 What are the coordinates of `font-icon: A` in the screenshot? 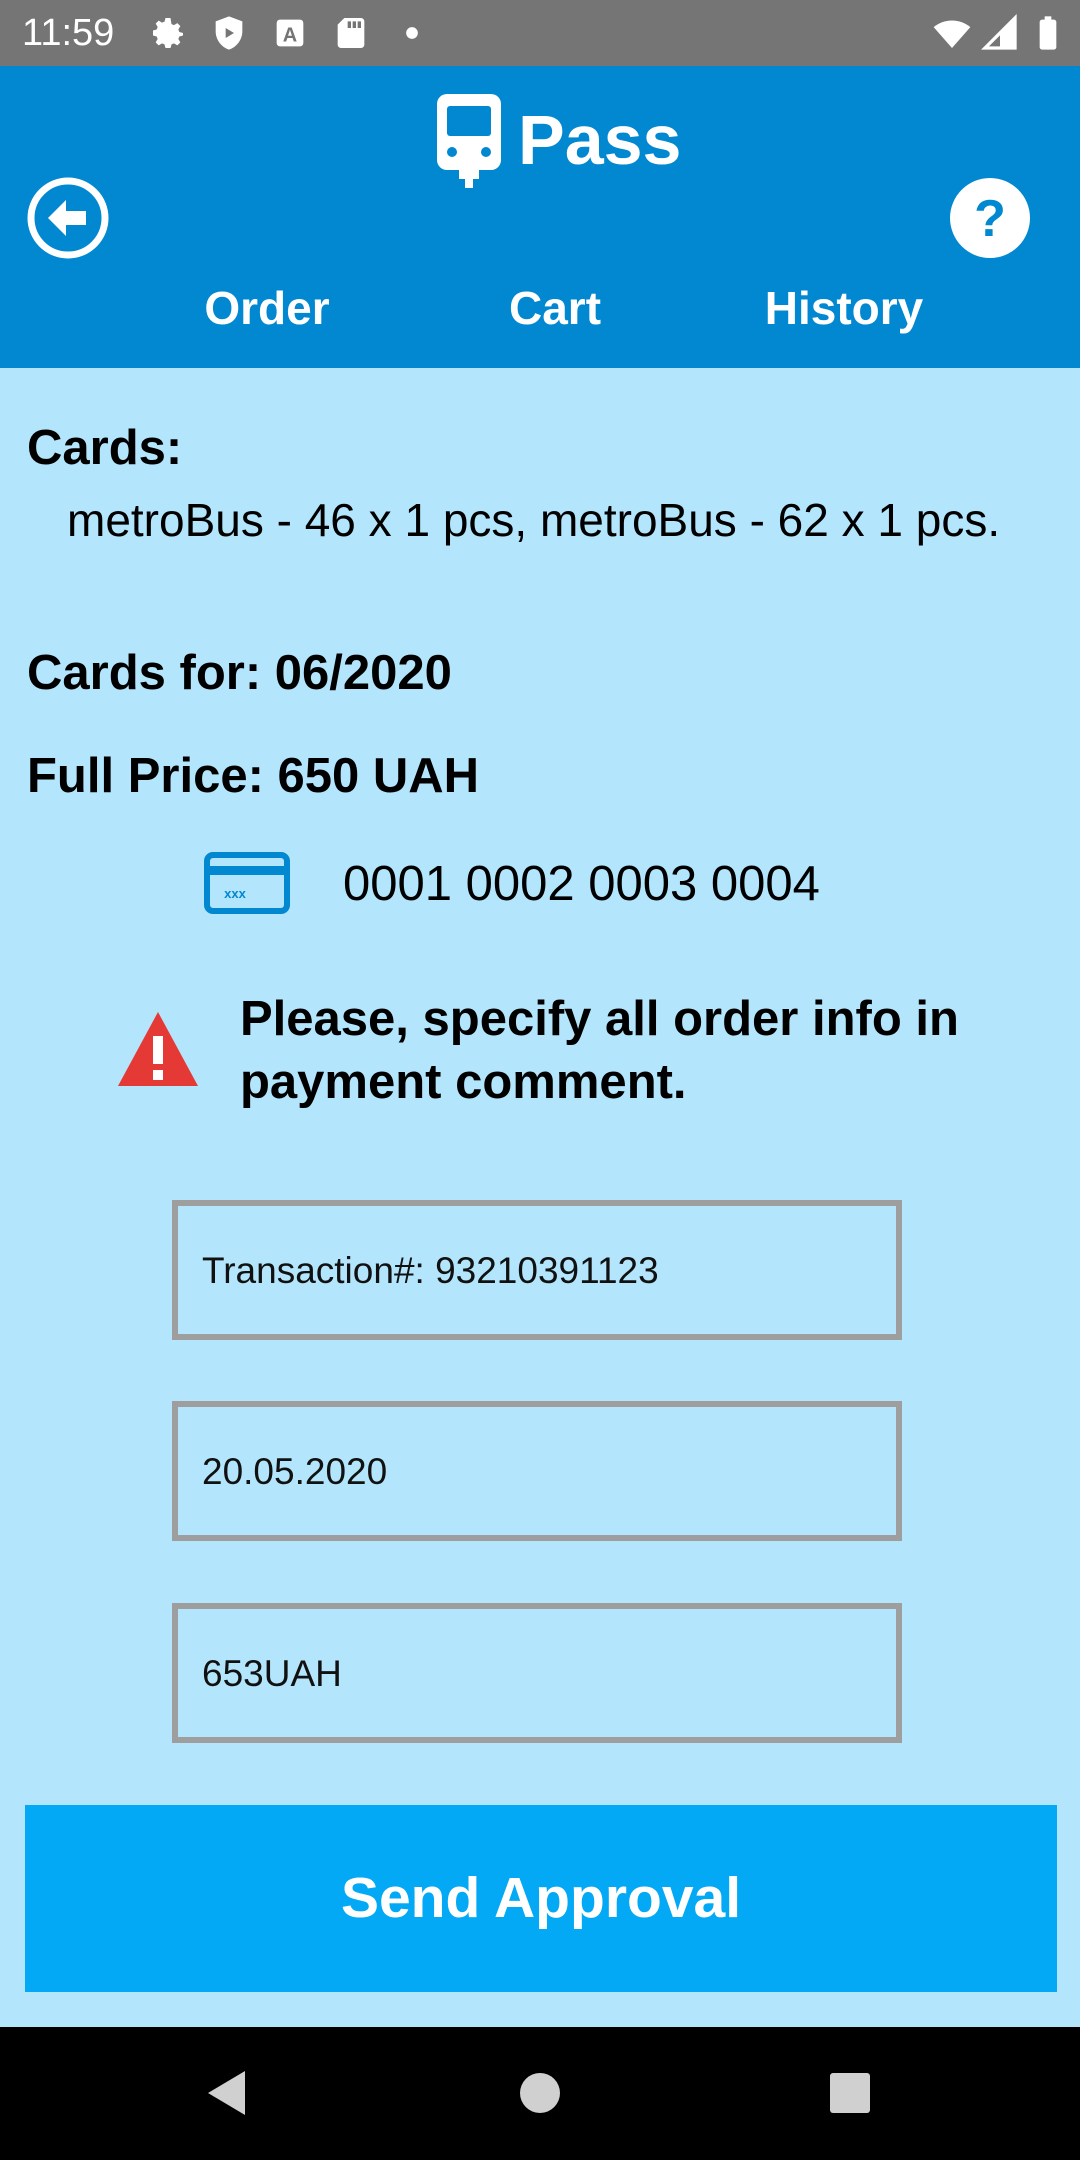 It's located at (290, 33).